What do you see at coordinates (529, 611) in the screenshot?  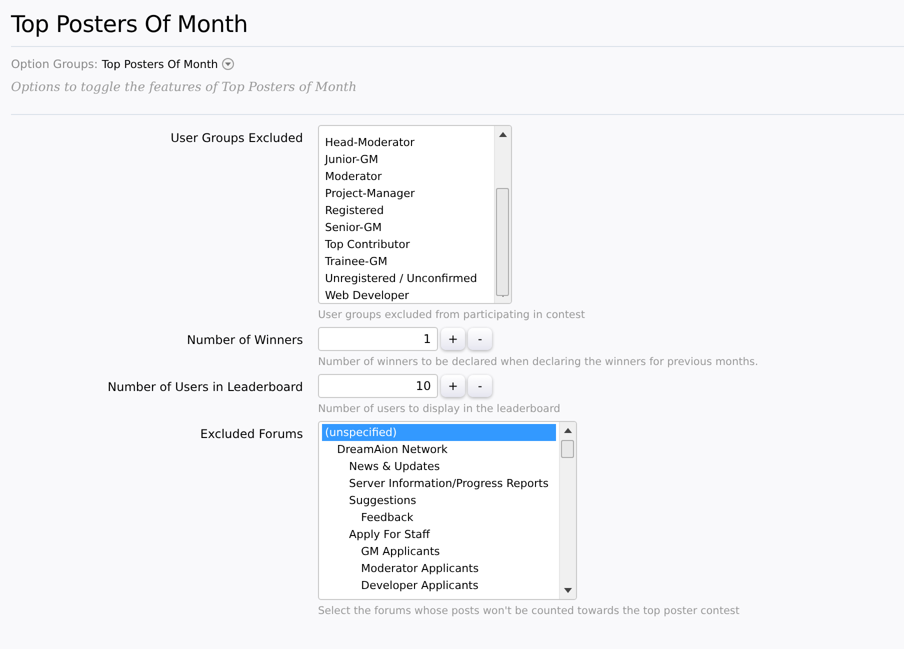 I see `option-hint: Select the forums whose posts won't be counted towards the top poster contest` at bounding box center [529, 611].